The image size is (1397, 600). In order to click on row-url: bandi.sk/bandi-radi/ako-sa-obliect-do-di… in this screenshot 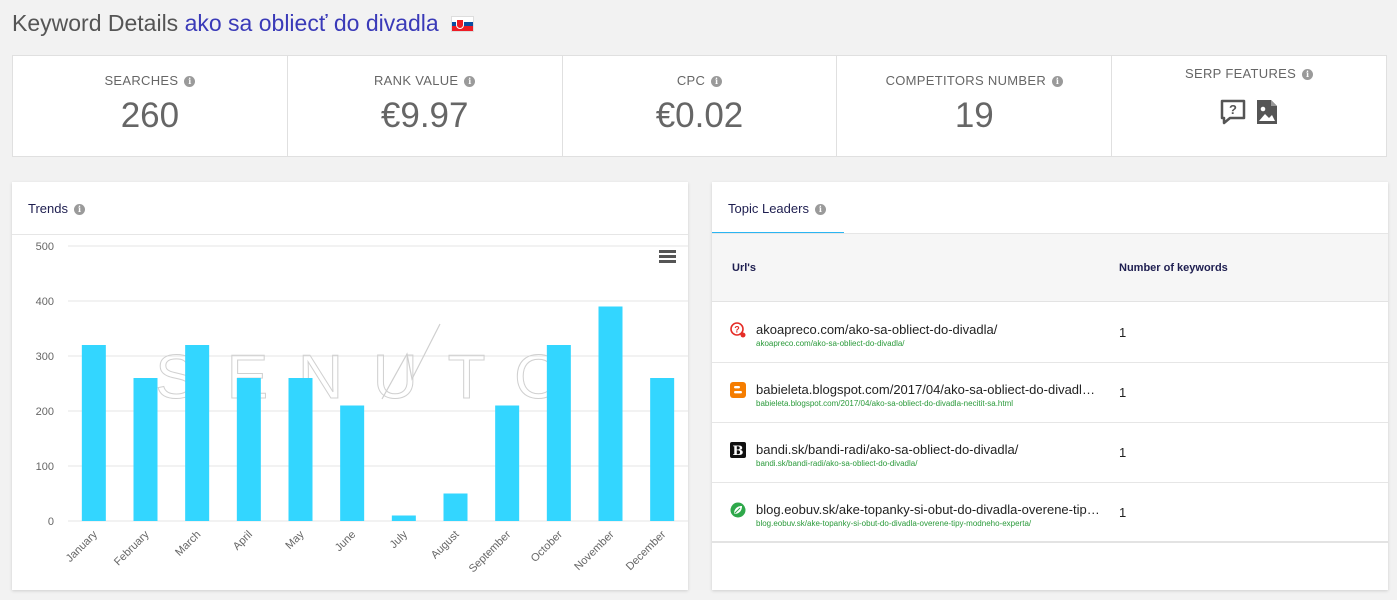, I will do `click(928, 449)`.